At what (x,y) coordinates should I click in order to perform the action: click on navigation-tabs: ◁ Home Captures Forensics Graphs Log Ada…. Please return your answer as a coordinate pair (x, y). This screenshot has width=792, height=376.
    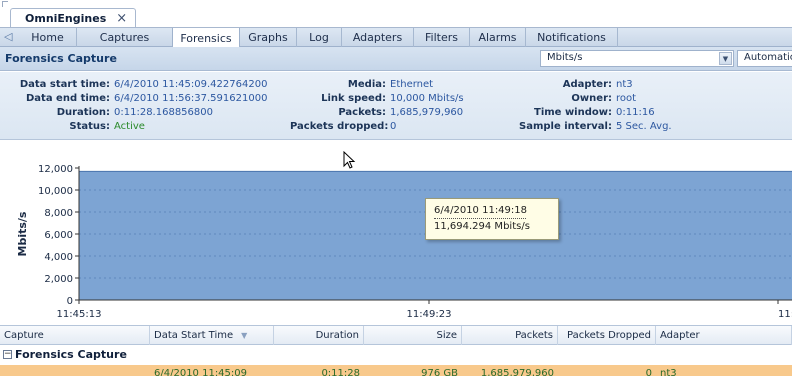
    Looking at the image, I should click on (396, 38).